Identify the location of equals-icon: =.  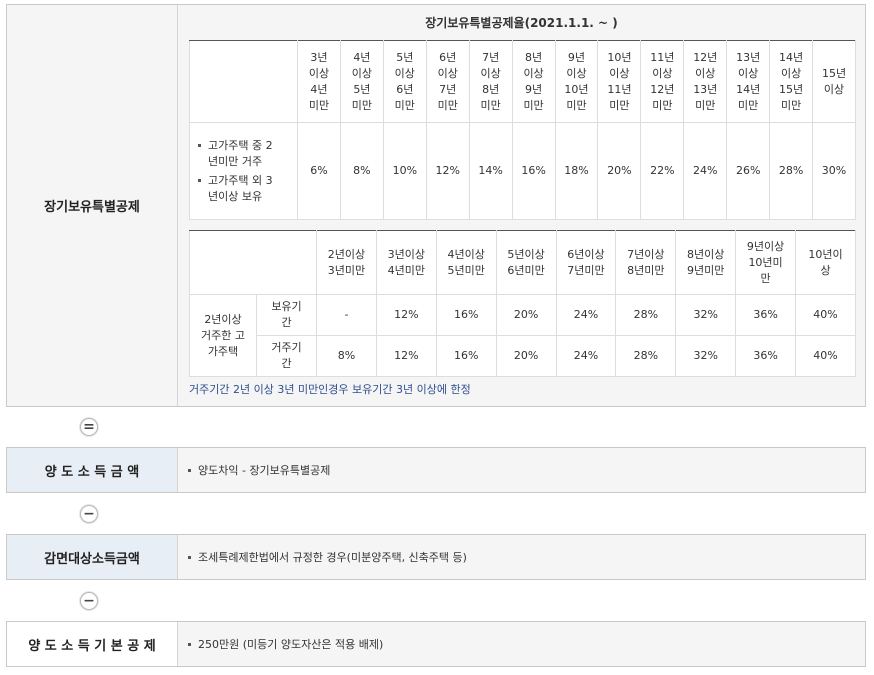
(89, 427).